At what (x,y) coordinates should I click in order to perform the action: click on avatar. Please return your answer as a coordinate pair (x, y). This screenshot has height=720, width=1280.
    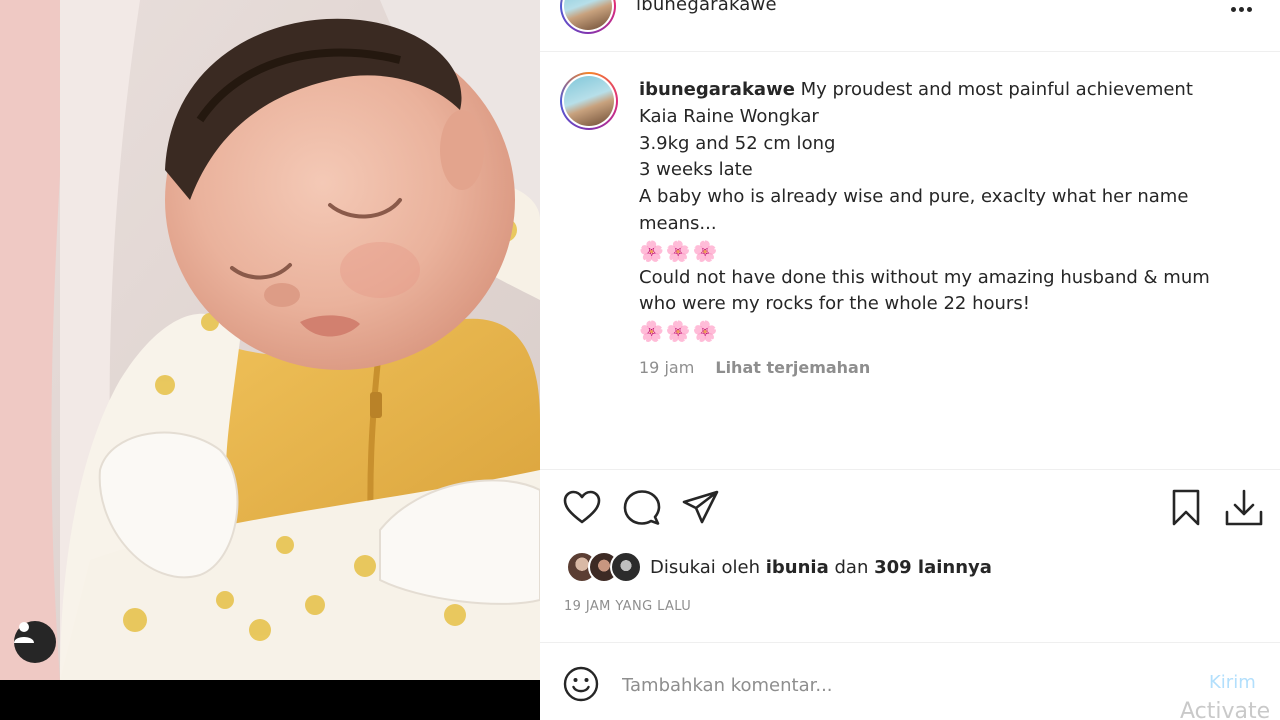
    Looking at the image, I should click on (626, 567).